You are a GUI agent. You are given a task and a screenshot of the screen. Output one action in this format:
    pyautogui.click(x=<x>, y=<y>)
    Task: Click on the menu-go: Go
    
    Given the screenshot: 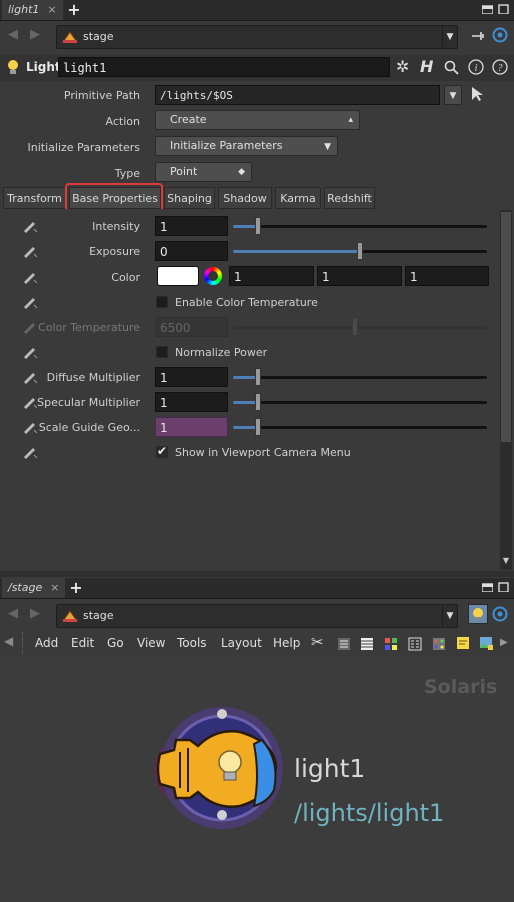 What is the action you would take?
    pyautogui.click(x=115, y=643)
    